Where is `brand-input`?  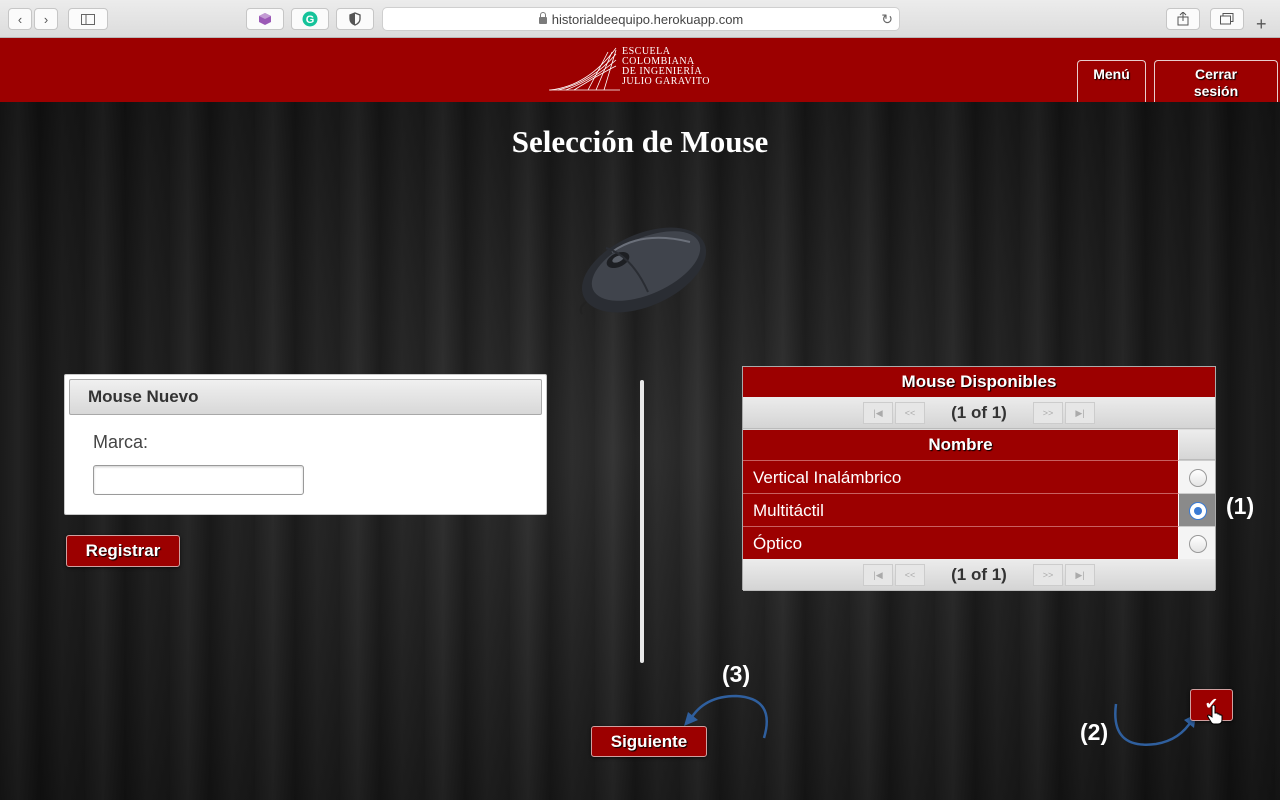 brand-input is located at coordinates (198, 480).